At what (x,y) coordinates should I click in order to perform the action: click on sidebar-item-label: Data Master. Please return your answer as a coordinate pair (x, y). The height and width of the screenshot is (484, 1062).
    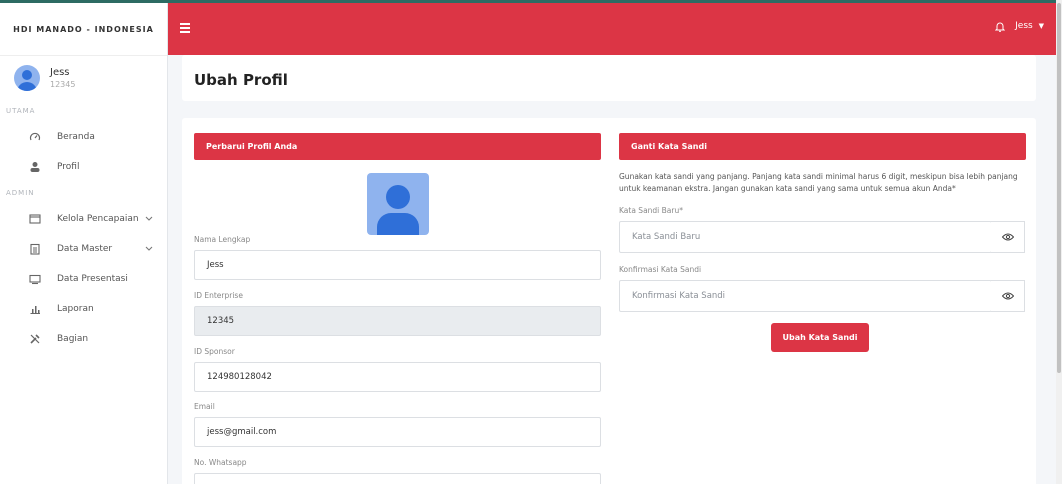
    Looking at the image, I should click on (85, 249).